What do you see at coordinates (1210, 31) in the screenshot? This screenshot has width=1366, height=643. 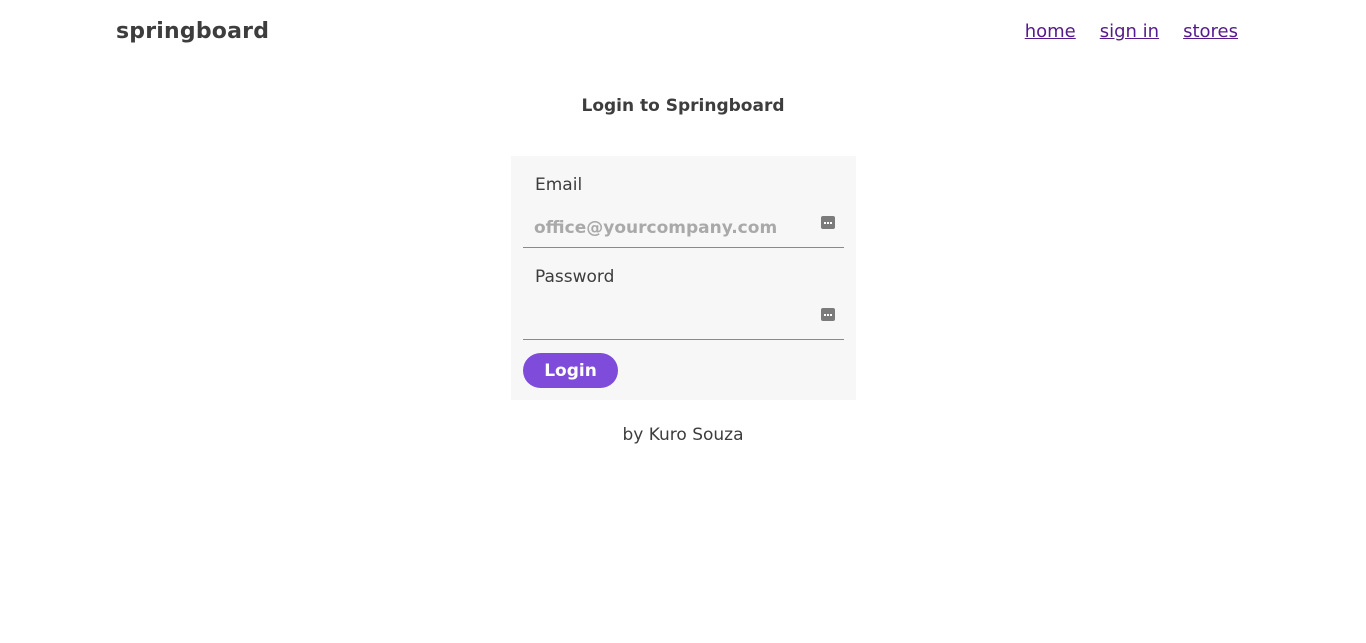 I see `nav-link-stores: stores` at bounding box center [1210, 31].